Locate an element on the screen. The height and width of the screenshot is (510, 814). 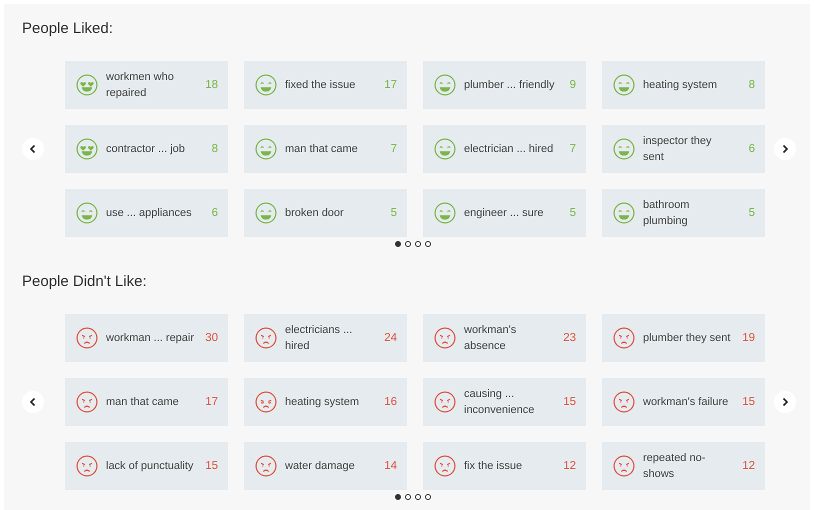
topic-label: workman's failure is located at coordinates (686, 402).